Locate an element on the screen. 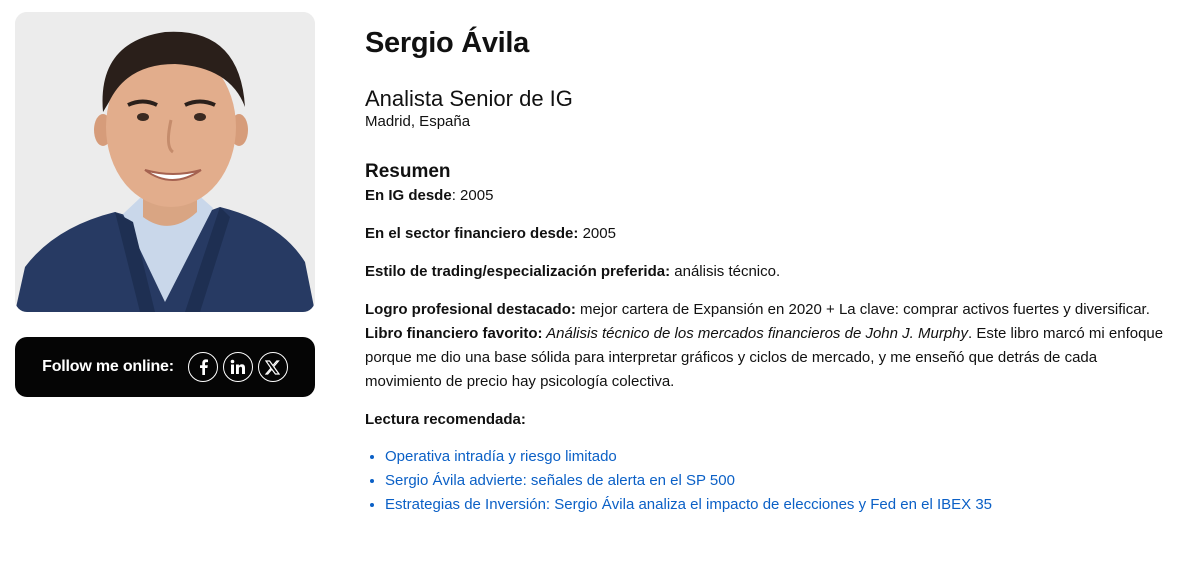  social-bar: Follow me online: is located at coordinates (165, 367).